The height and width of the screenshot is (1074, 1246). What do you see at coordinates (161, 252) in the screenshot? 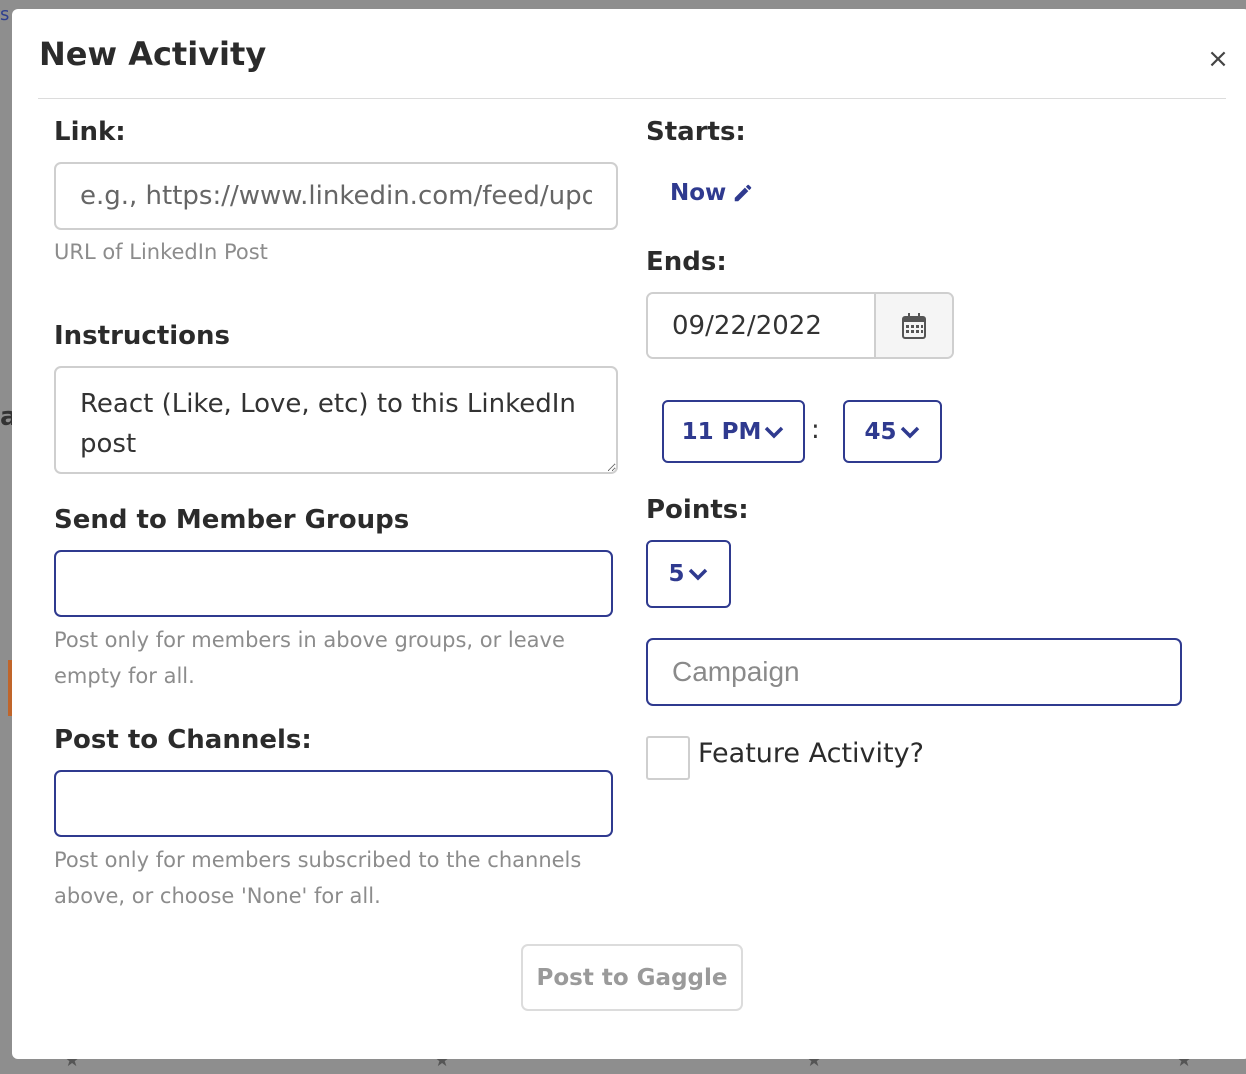
I see `link-help-text: URL of LinkedIn Post` at bounding box center [161, 252].